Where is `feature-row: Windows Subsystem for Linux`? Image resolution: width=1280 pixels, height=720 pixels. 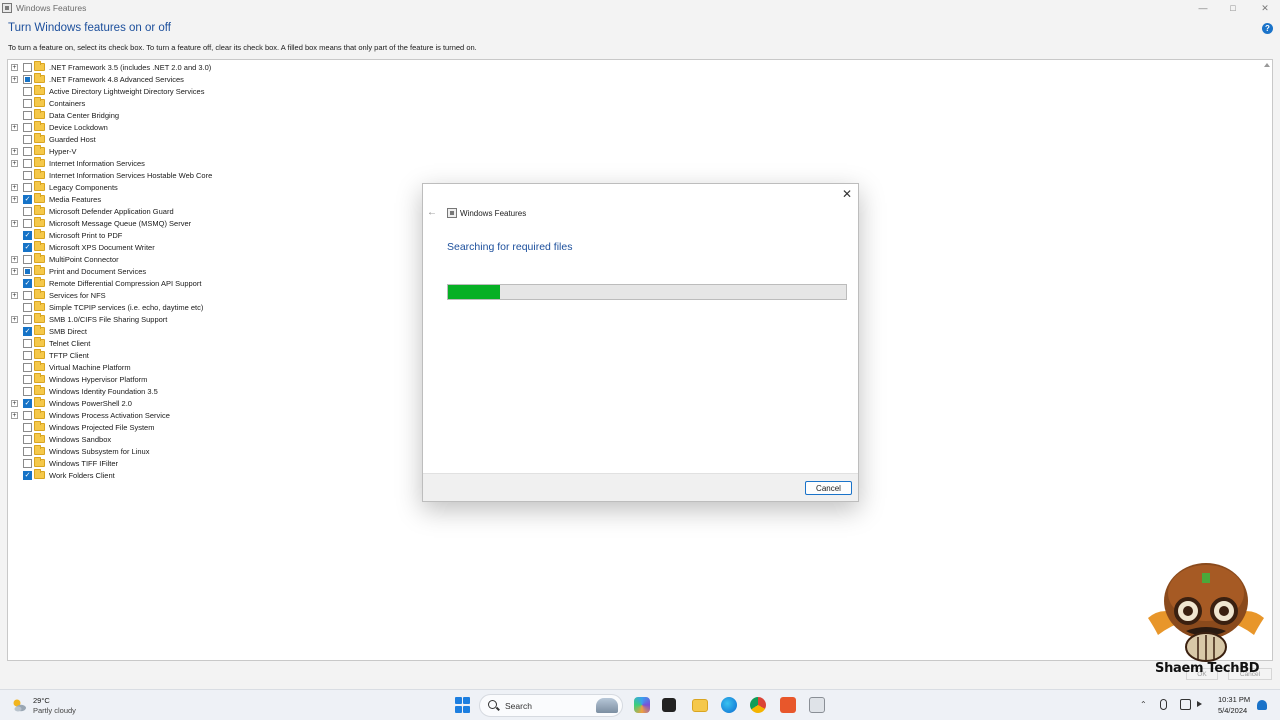 feature-row: Windows Subsystem for Linux is located at coordinates (80, 451).